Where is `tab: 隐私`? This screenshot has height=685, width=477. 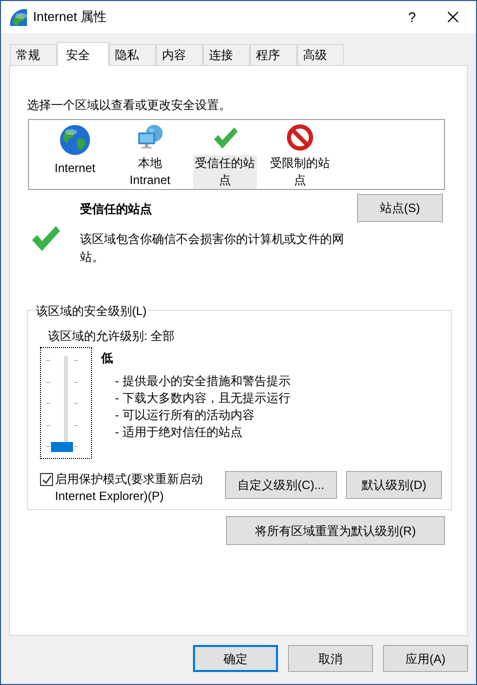
tab: 隐私 is located at coordinates (132, 54).